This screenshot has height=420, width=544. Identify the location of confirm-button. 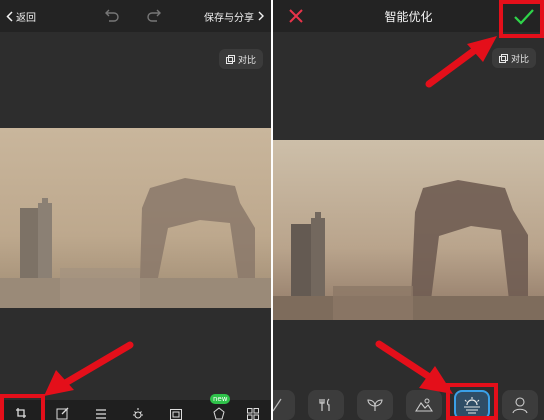
(524, 17).